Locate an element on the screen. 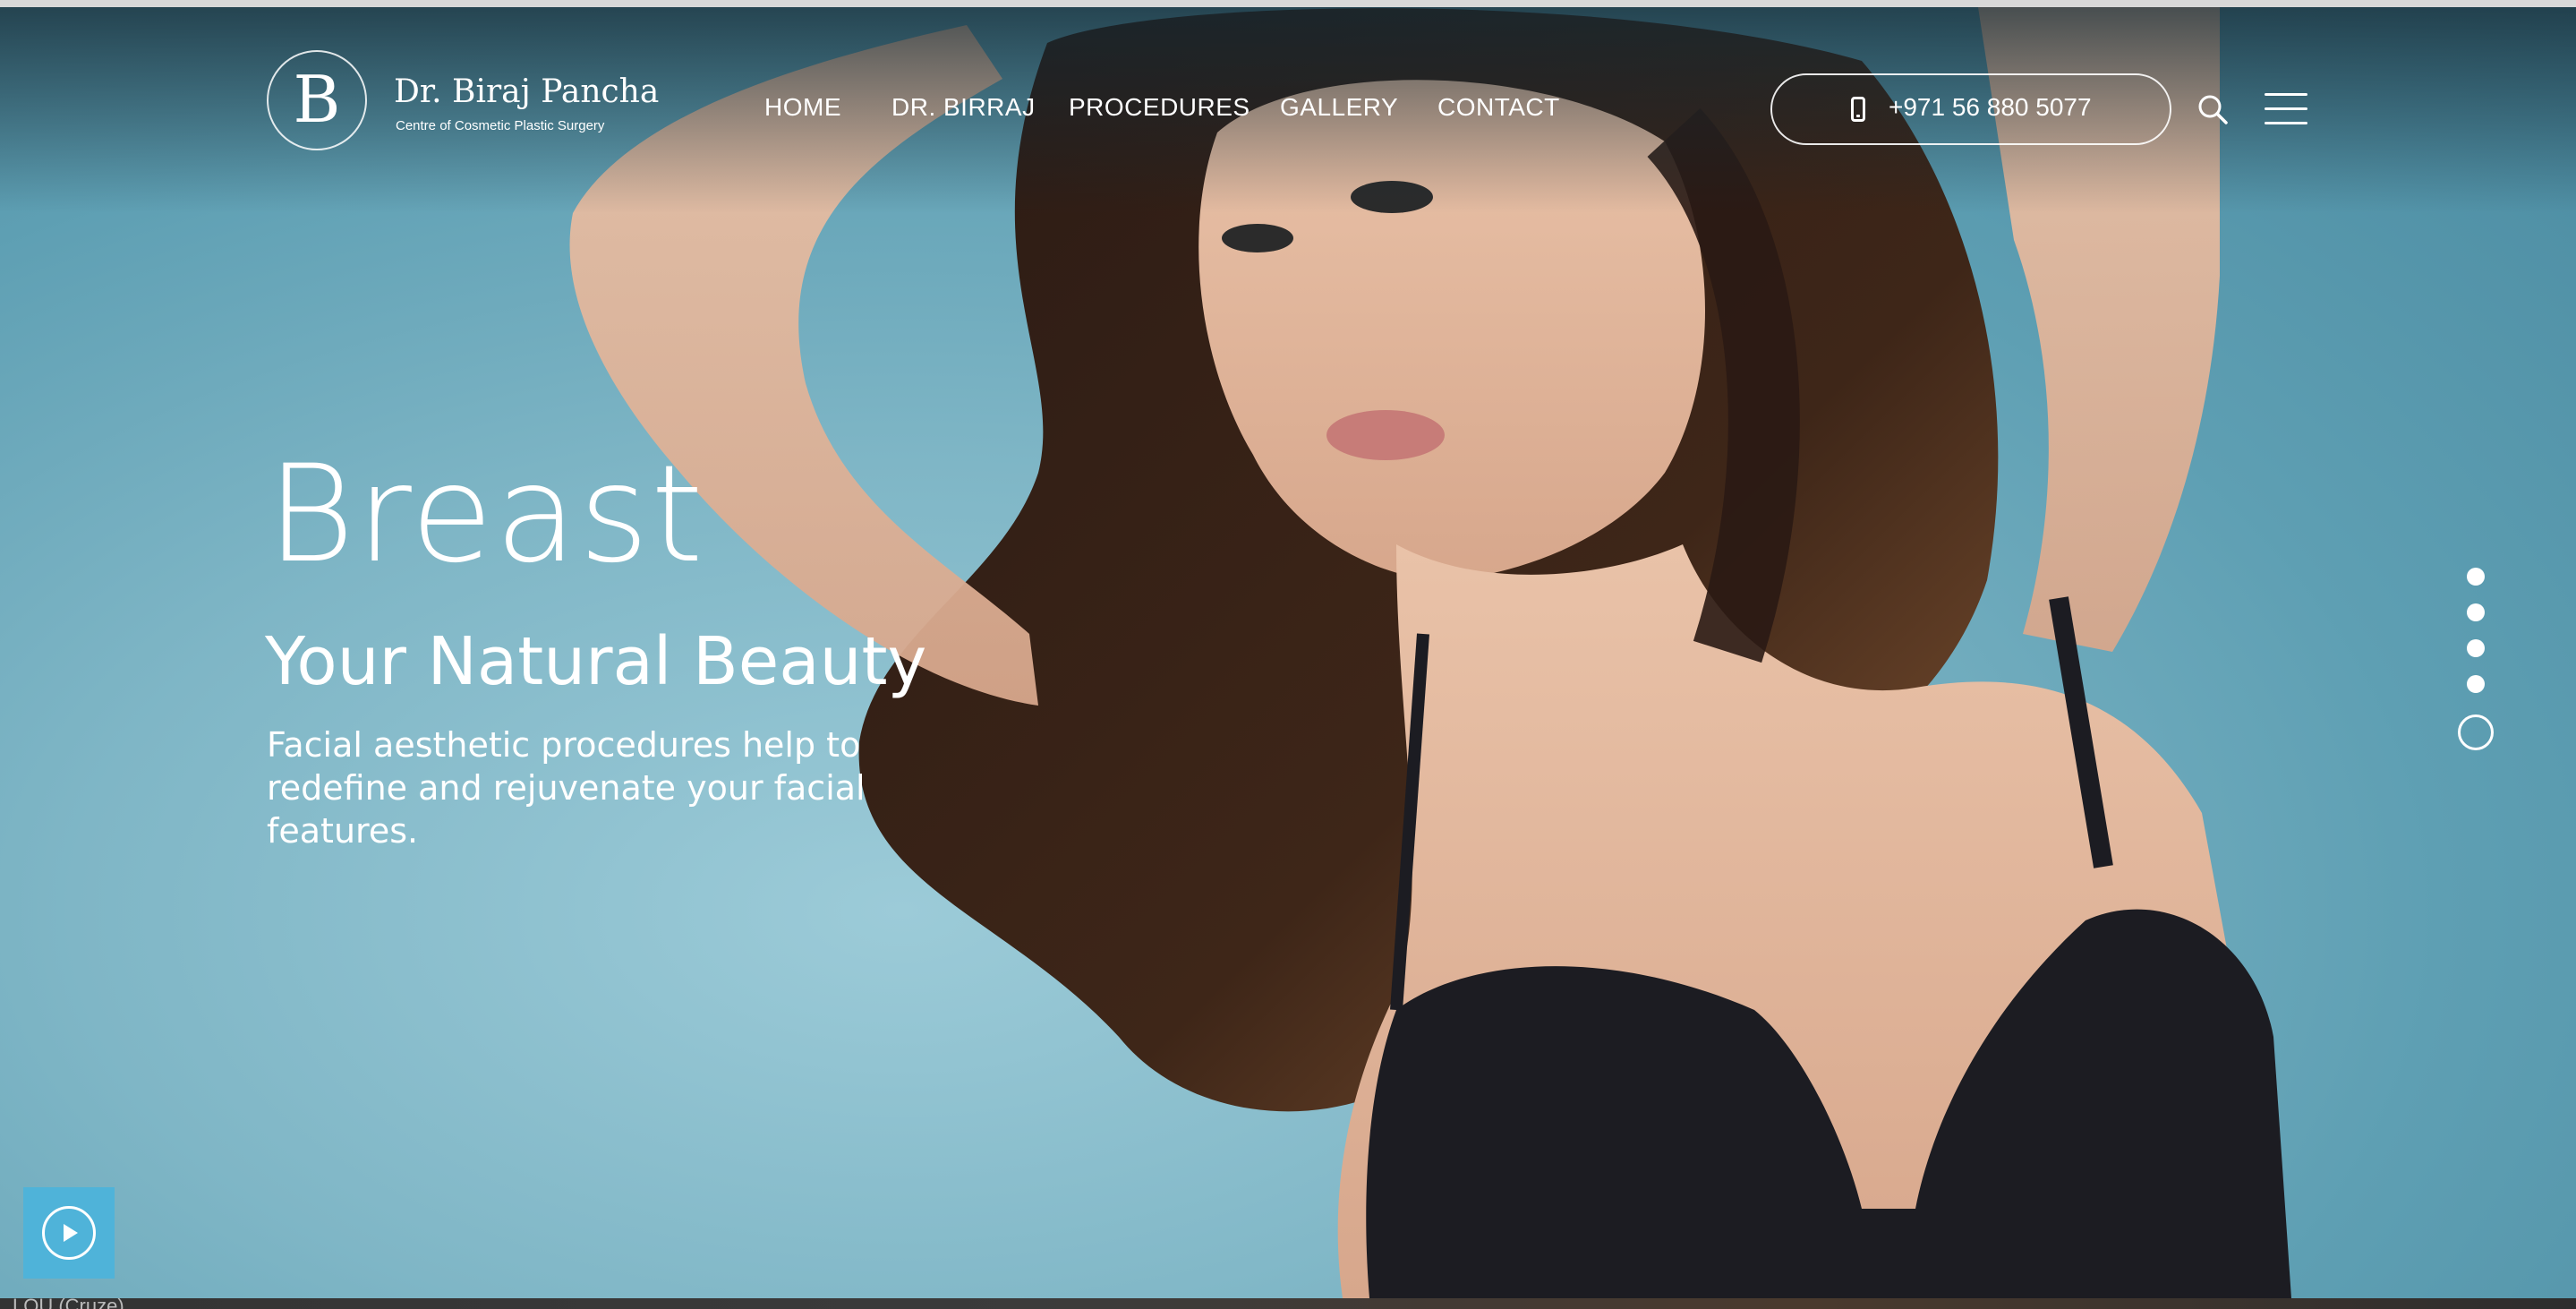  nav-item-dr-birraj: DR. BIRRAJ is located at coordinates (963, 107).